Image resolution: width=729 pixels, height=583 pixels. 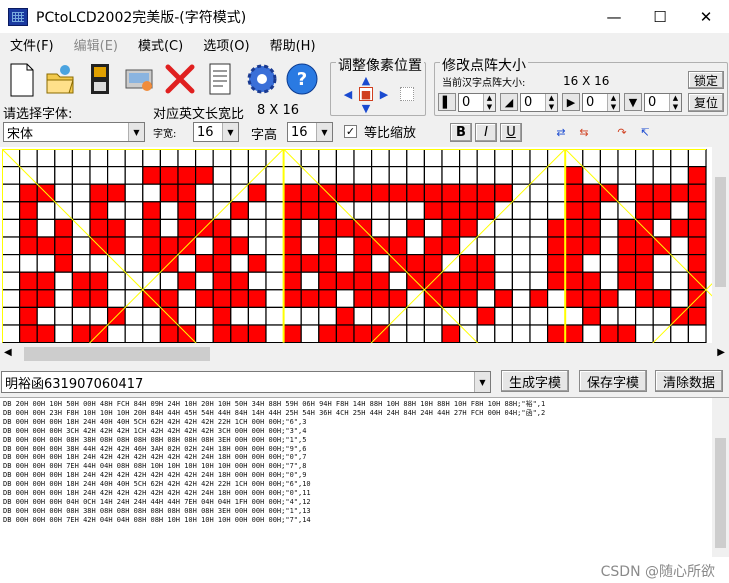 What do you see at coordinates (262, 79) in the screenshot?
I see `gear-icon` at bounding box center [262, 79].